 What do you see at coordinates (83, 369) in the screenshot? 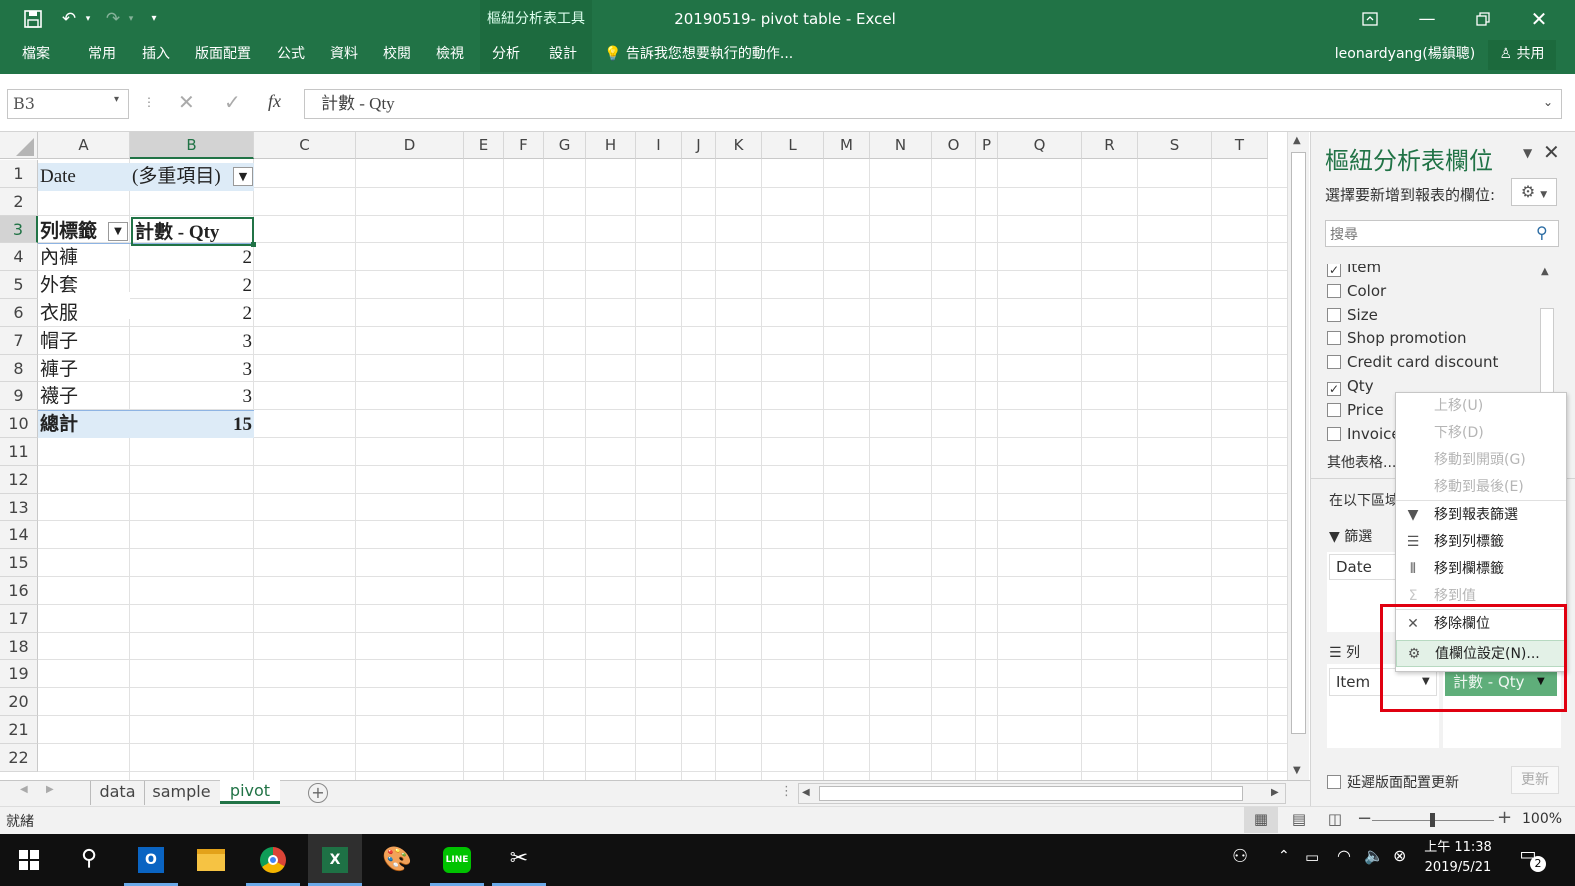
I see `pivot-row-label: 褲子` at bounding box center [83, 369].